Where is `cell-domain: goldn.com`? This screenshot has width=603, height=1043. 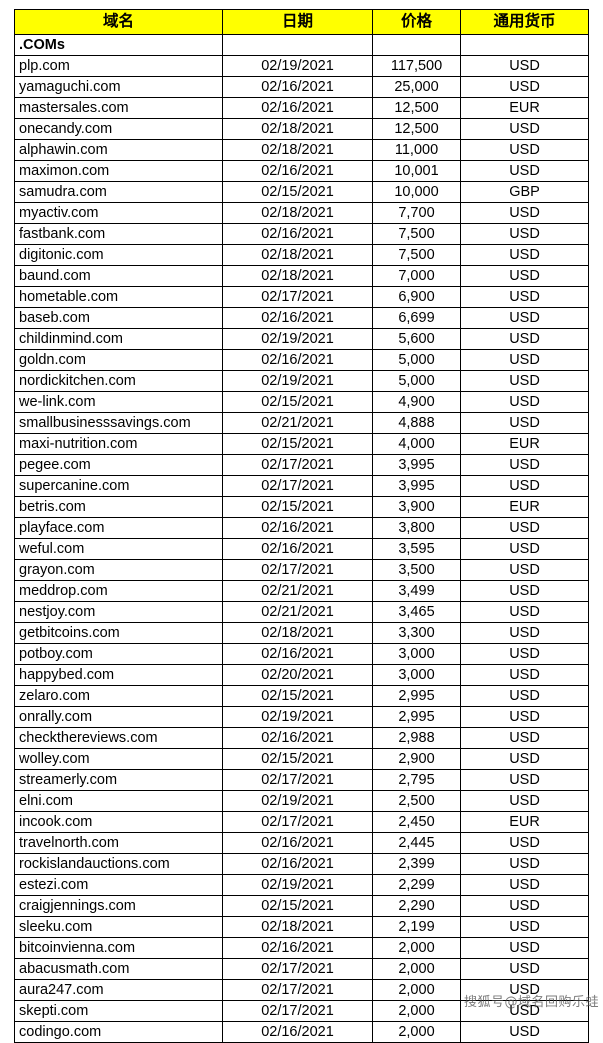 cell-domain: goldn.com is located at coordinates (118, 360).